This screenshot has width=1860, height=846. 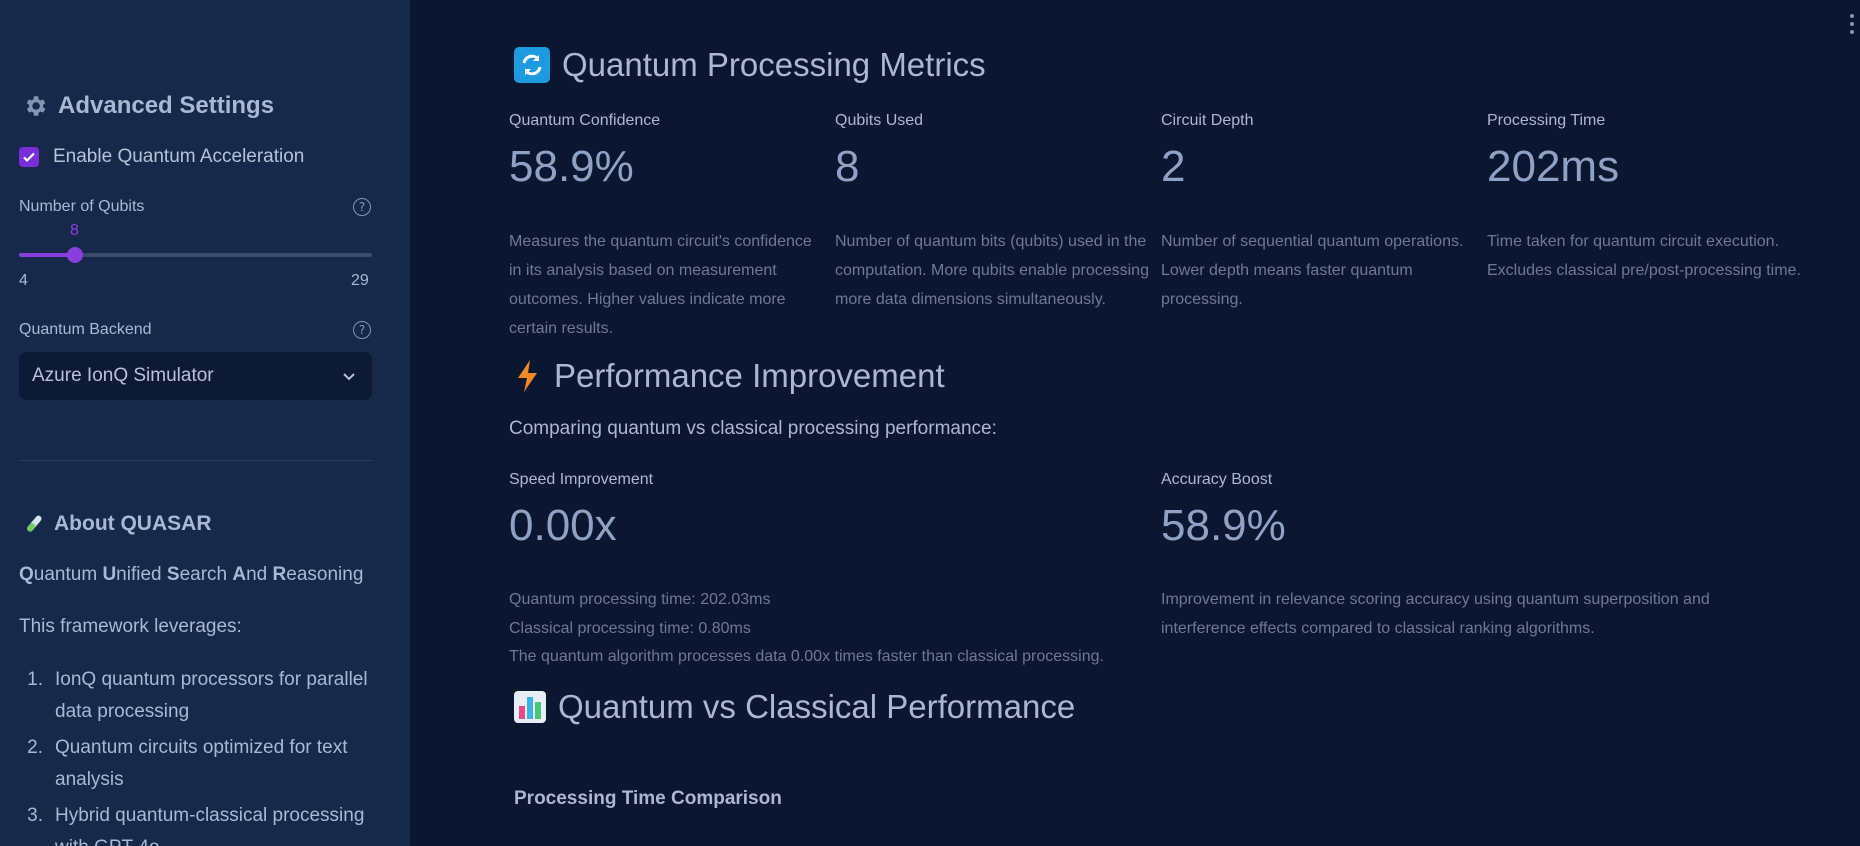 I want to click on check-icon, so click(x=29, y=157).